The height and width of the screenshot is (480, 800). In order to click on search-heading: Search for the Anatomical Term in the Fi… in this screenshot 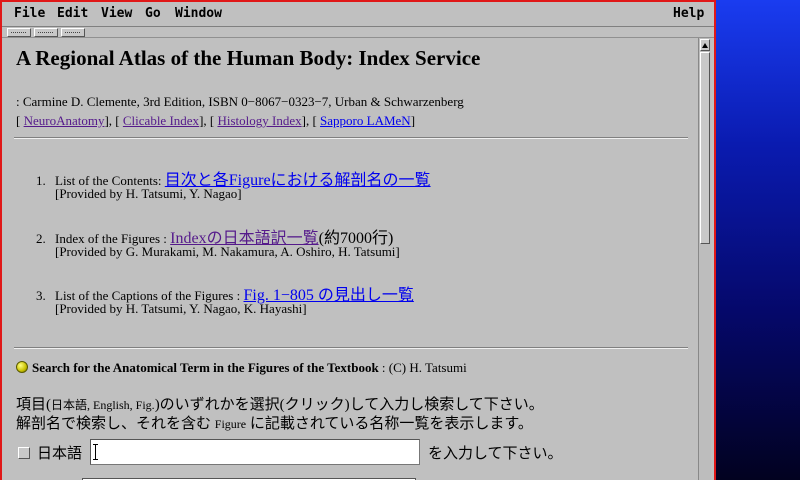, I will do `click(241, 368)`.